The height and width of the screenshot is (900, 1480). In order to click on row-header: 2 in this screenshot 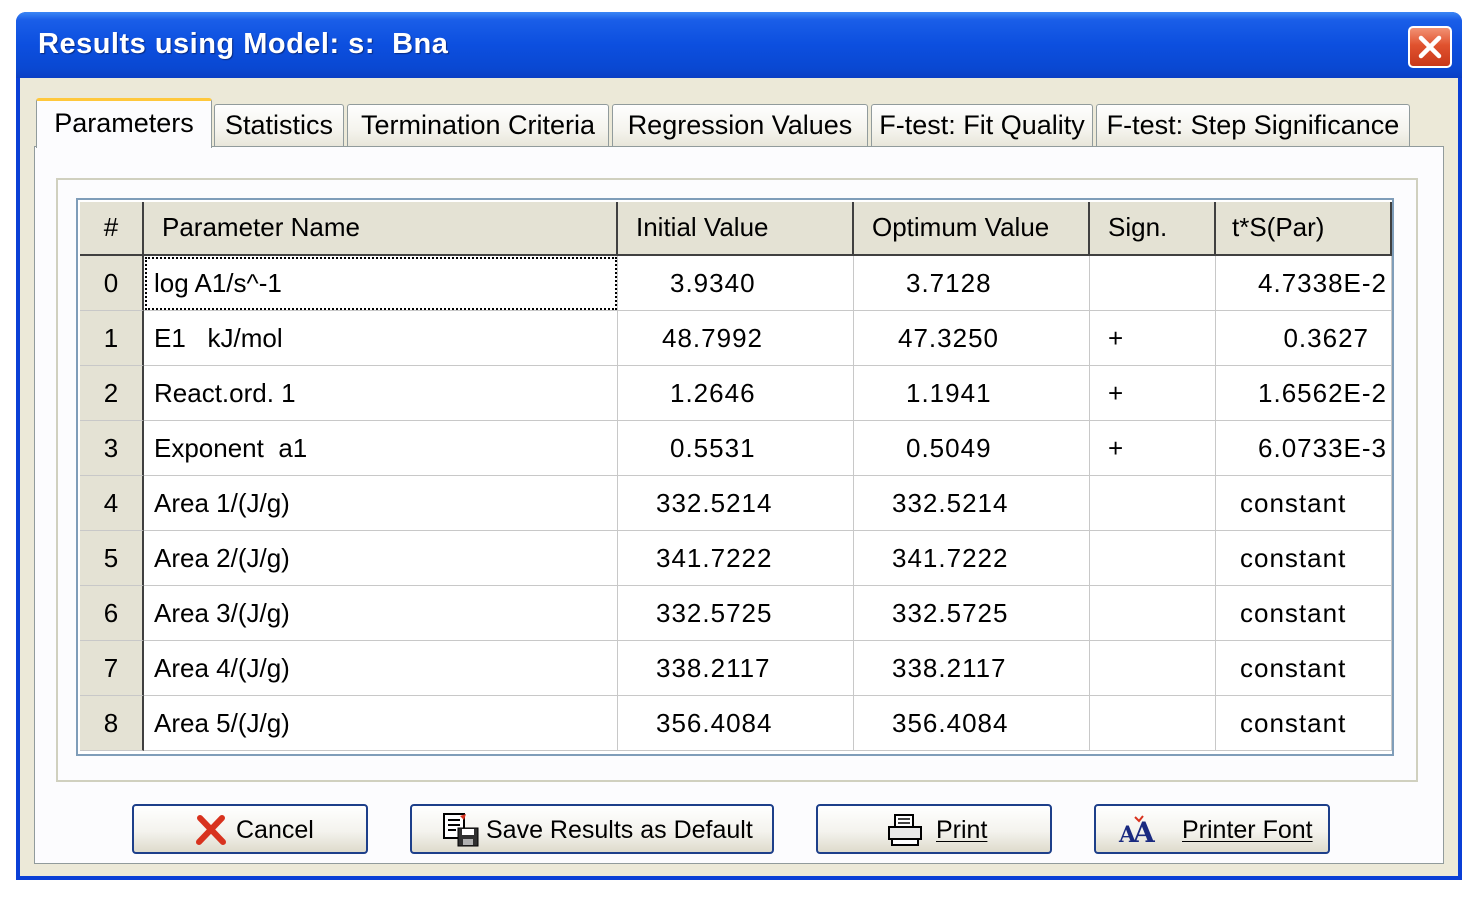, I will do `click(112, 393)`.